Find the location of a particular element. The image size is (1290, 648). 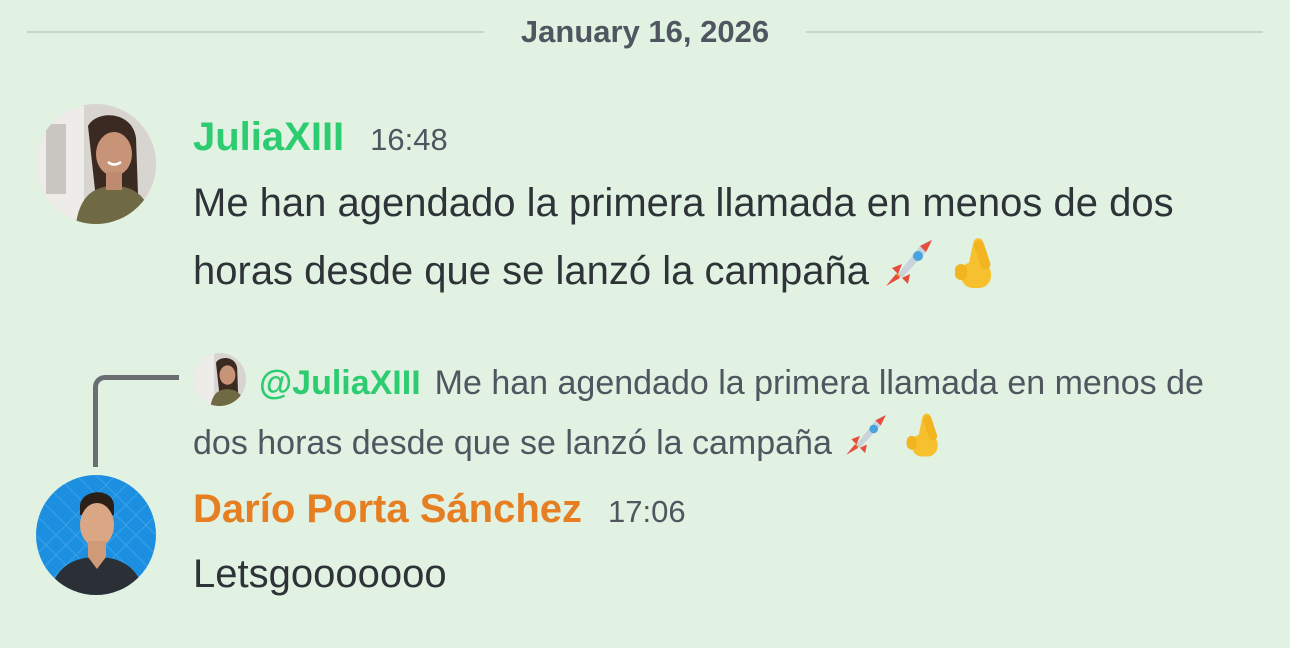

reply-spine is located at coordinates (136, 421).